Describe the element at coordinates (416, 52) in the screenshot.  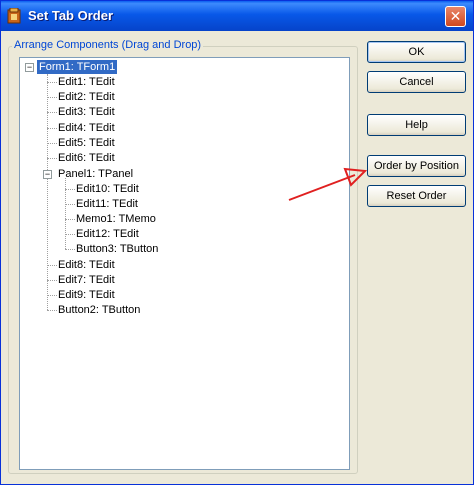
I see `ok-button: OK` at that location.